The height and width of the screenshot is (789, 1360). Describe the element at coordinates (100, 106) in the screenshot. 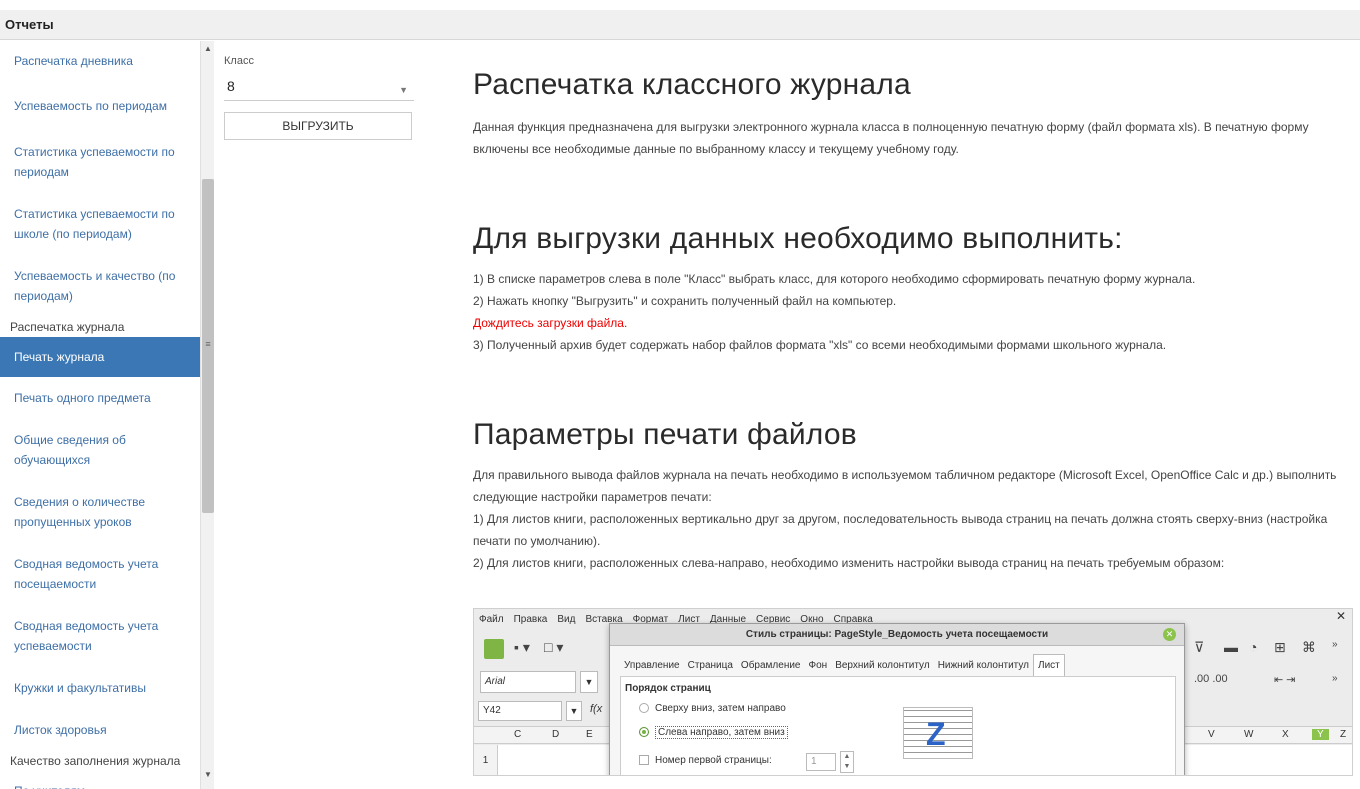

I see `sidebar-item: Успеваемость по периодам` at that location.